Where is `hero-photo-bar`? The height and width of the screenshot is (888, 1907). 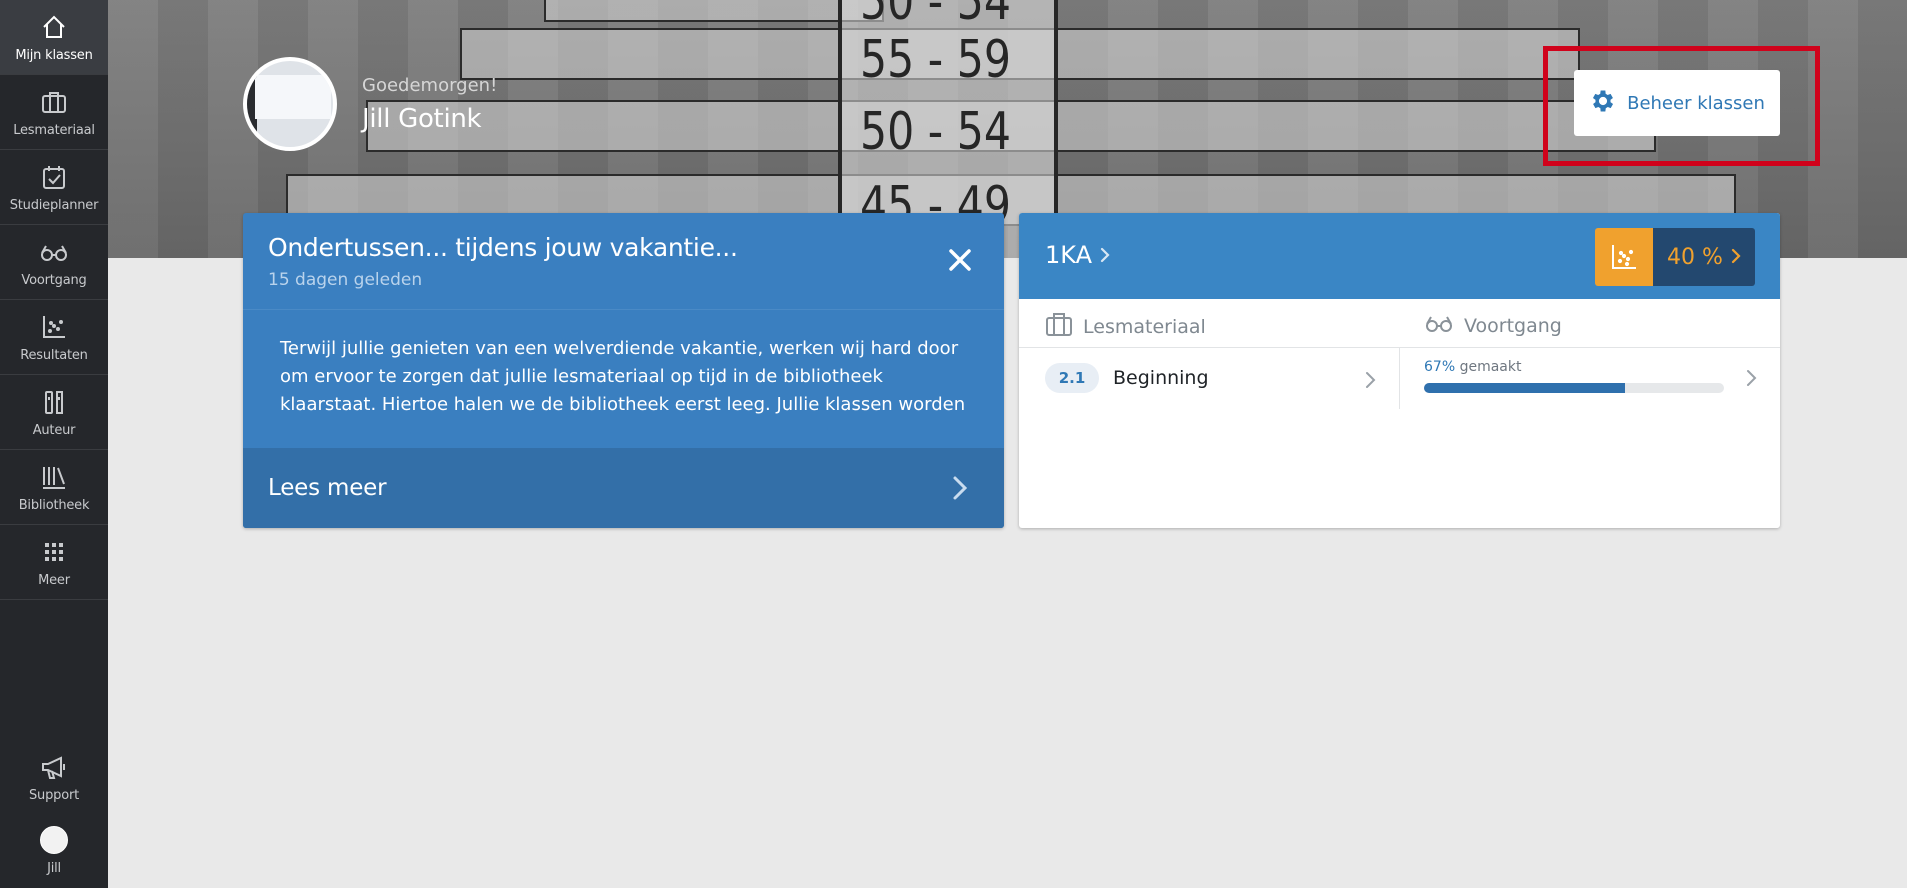
hero-photo-bar is located at coordinates (714, 11).